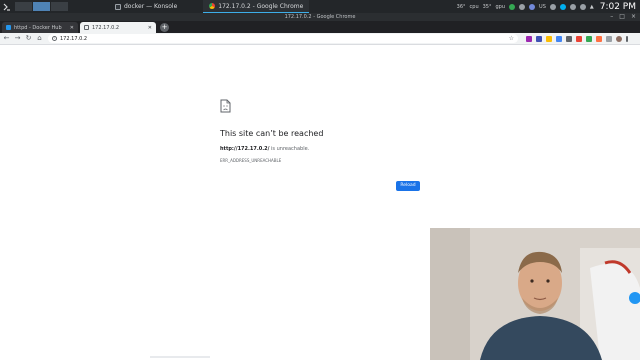 The height and width of the screenshot is (360, 640). Describe the element at coordinates (619, 38) in the screenshot. I see `profile-avatar` at that location.